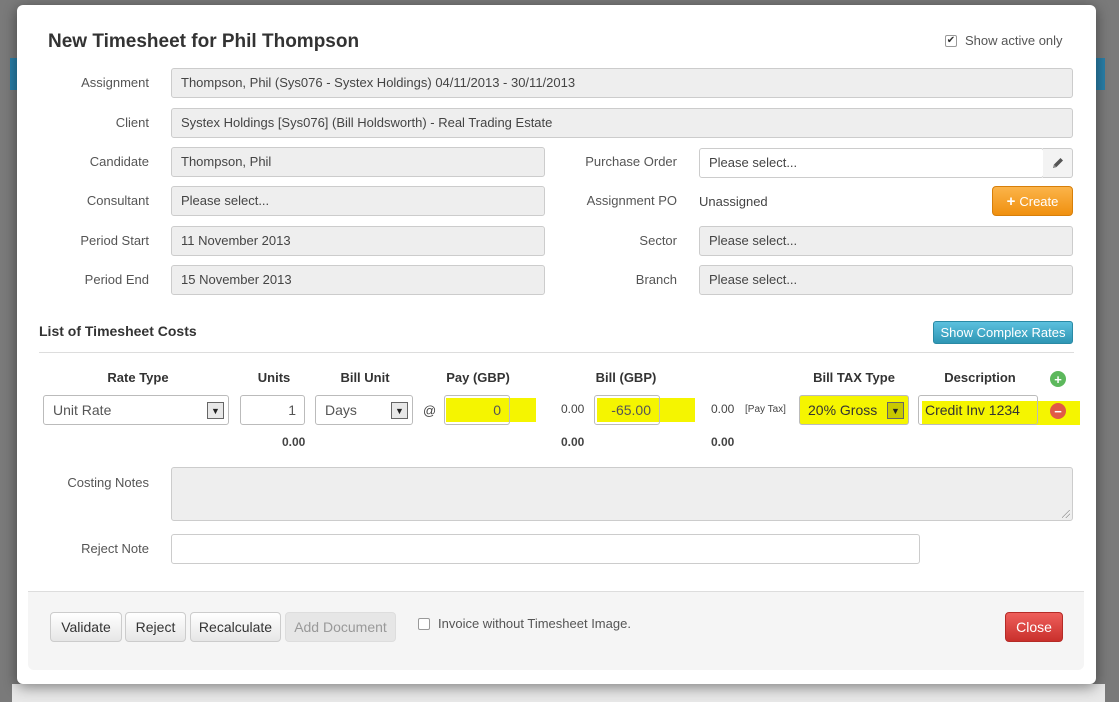  Describe the element at coordinates (631, 161) in the screenshot. I see `purchase-order-label: Purchase Order` at that location.